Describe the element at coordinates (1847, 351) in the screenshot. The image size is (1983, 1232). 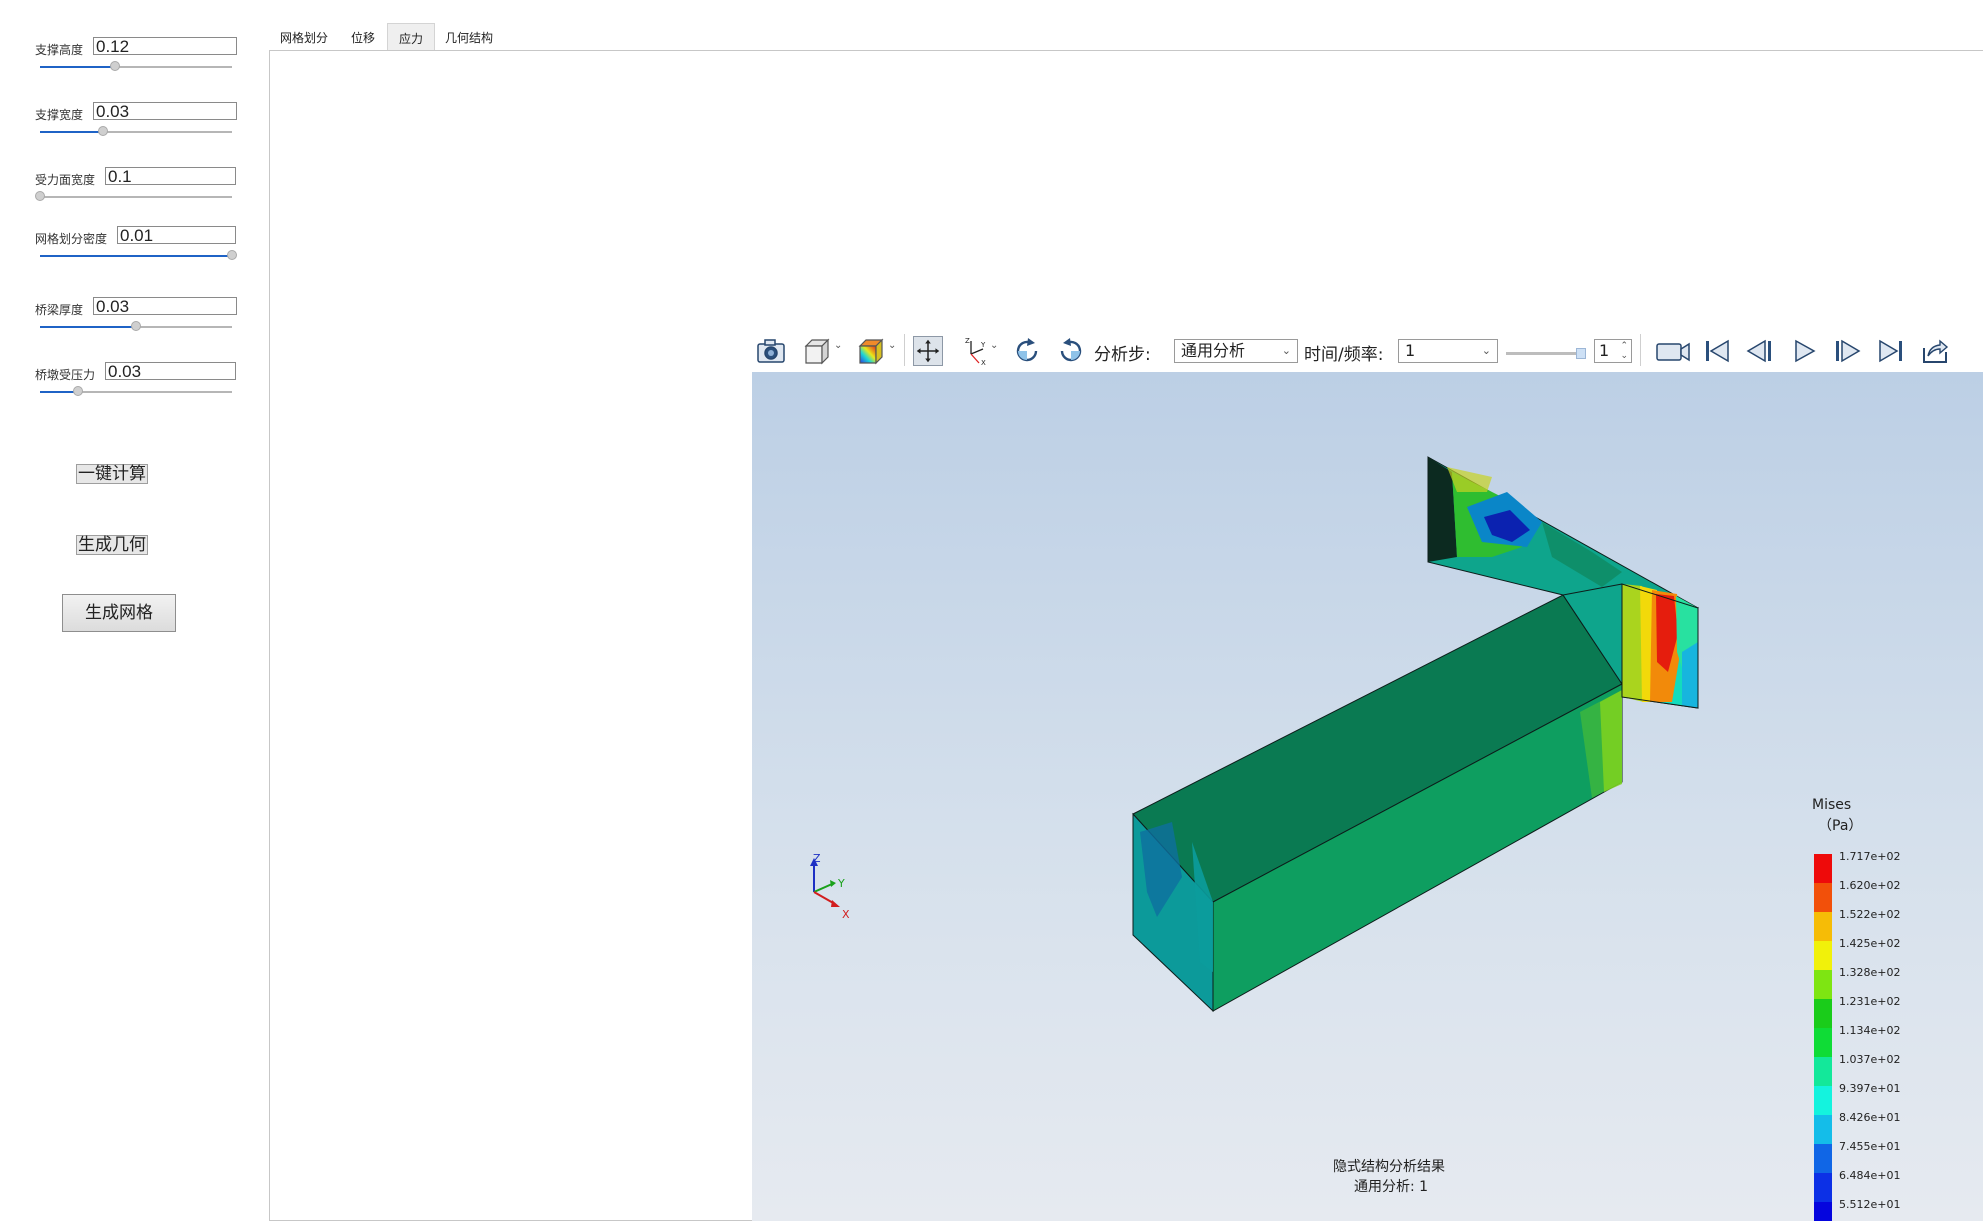
I see `next-frame-icon` at that location.